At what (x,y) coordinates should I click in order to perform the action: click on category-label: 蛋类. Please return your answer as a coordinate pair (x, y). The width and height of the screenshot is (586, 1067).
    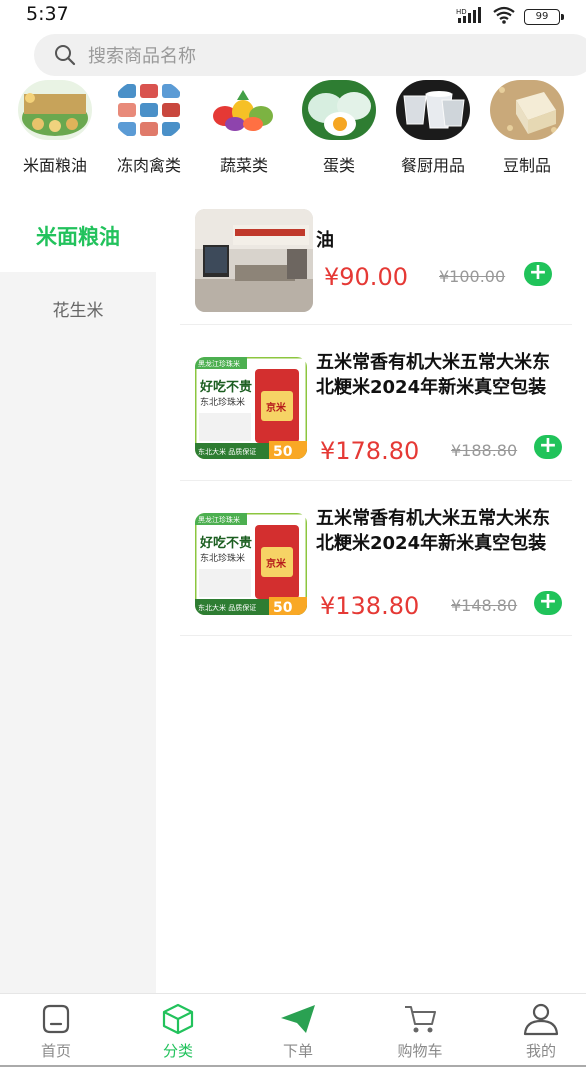
    Looking at the image, I should click on (338, 165).